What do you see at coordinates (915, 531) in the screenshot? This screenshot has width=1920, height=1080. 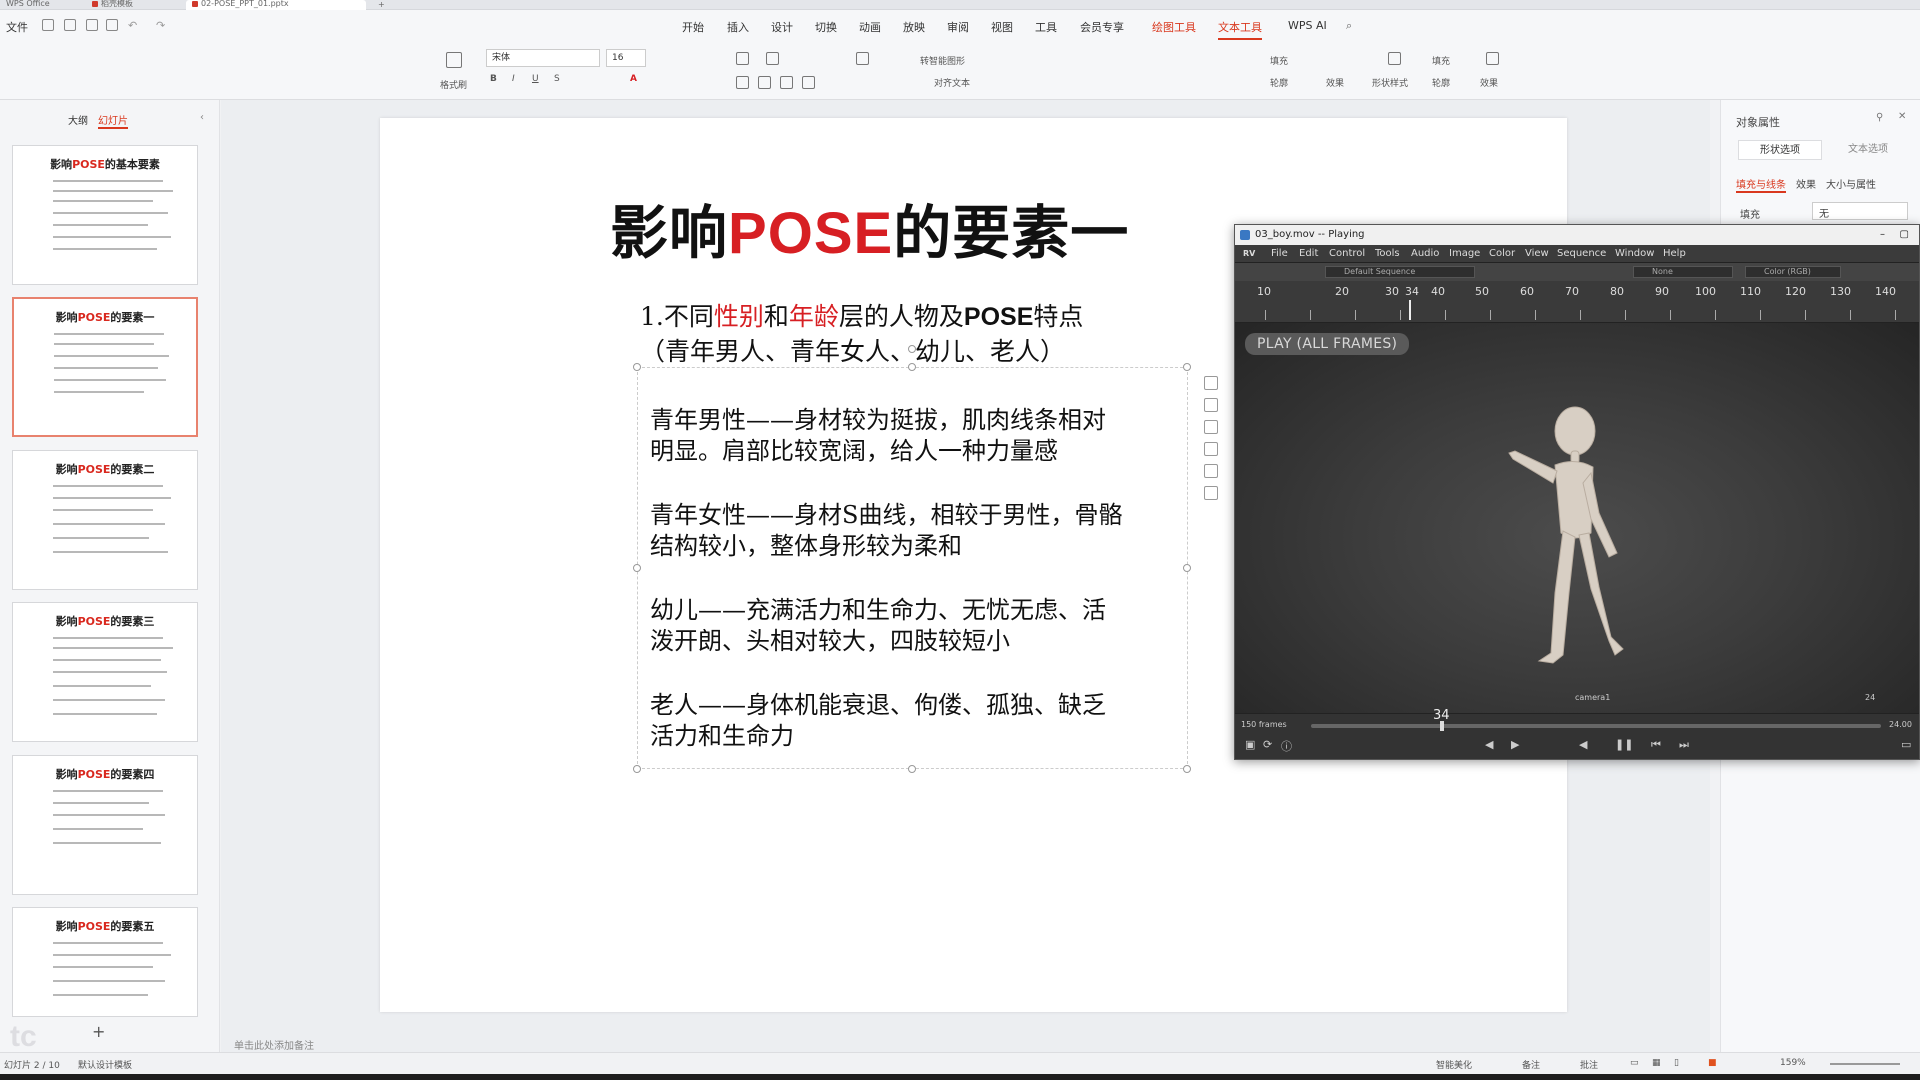 I see `paragraph-young-female: 青年女性——身材S曲线，相较于男性，骨骼 结构较小，整体身形较为柔和` at bounding box center [915, 531].